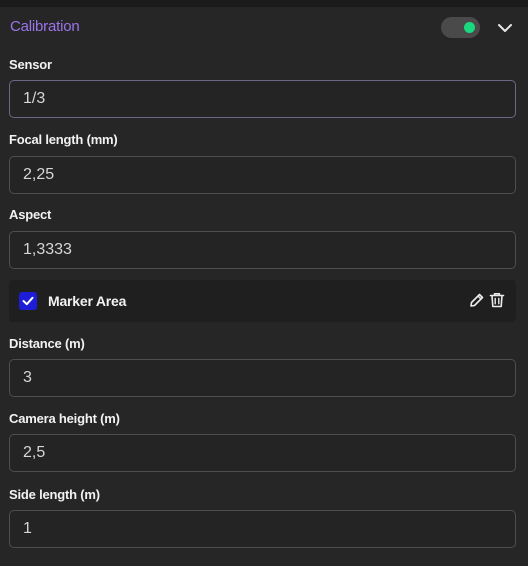 The image size is (528, 566). I want to click on trash-icon, so click(497, 300).